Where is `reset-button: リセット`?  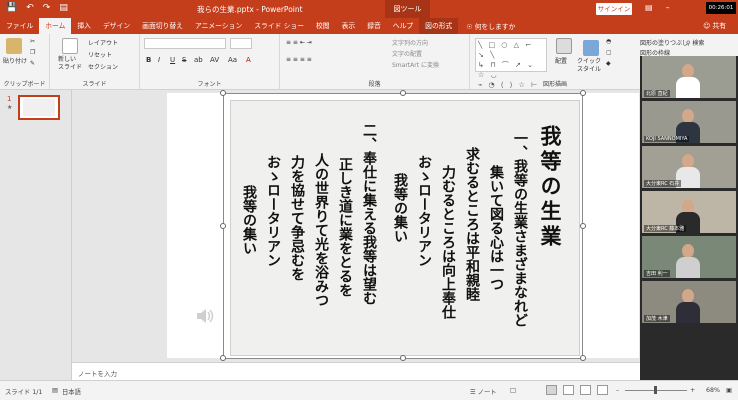
reset-button: リセット is located at coordinates (100, 54).